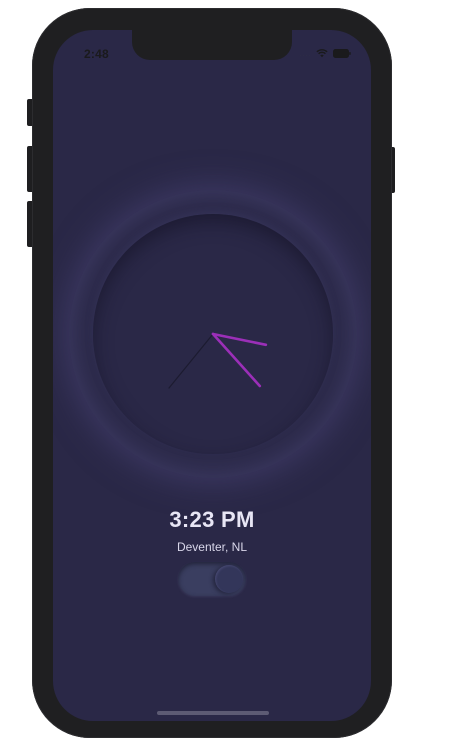 The height and width of the screenshot is (755, 459). What do you see at coordinates (342, 53) in the screenshot?
I see `battery-icon` at bounding box center [342, 53].